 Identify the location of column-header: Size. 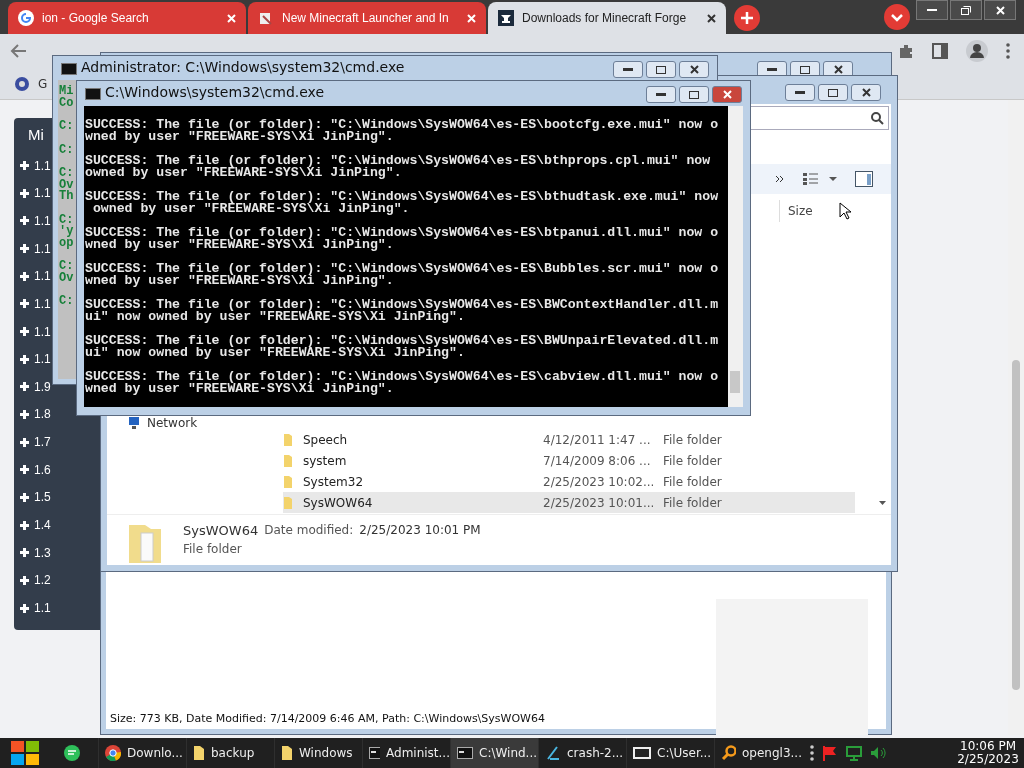
(819, 211).